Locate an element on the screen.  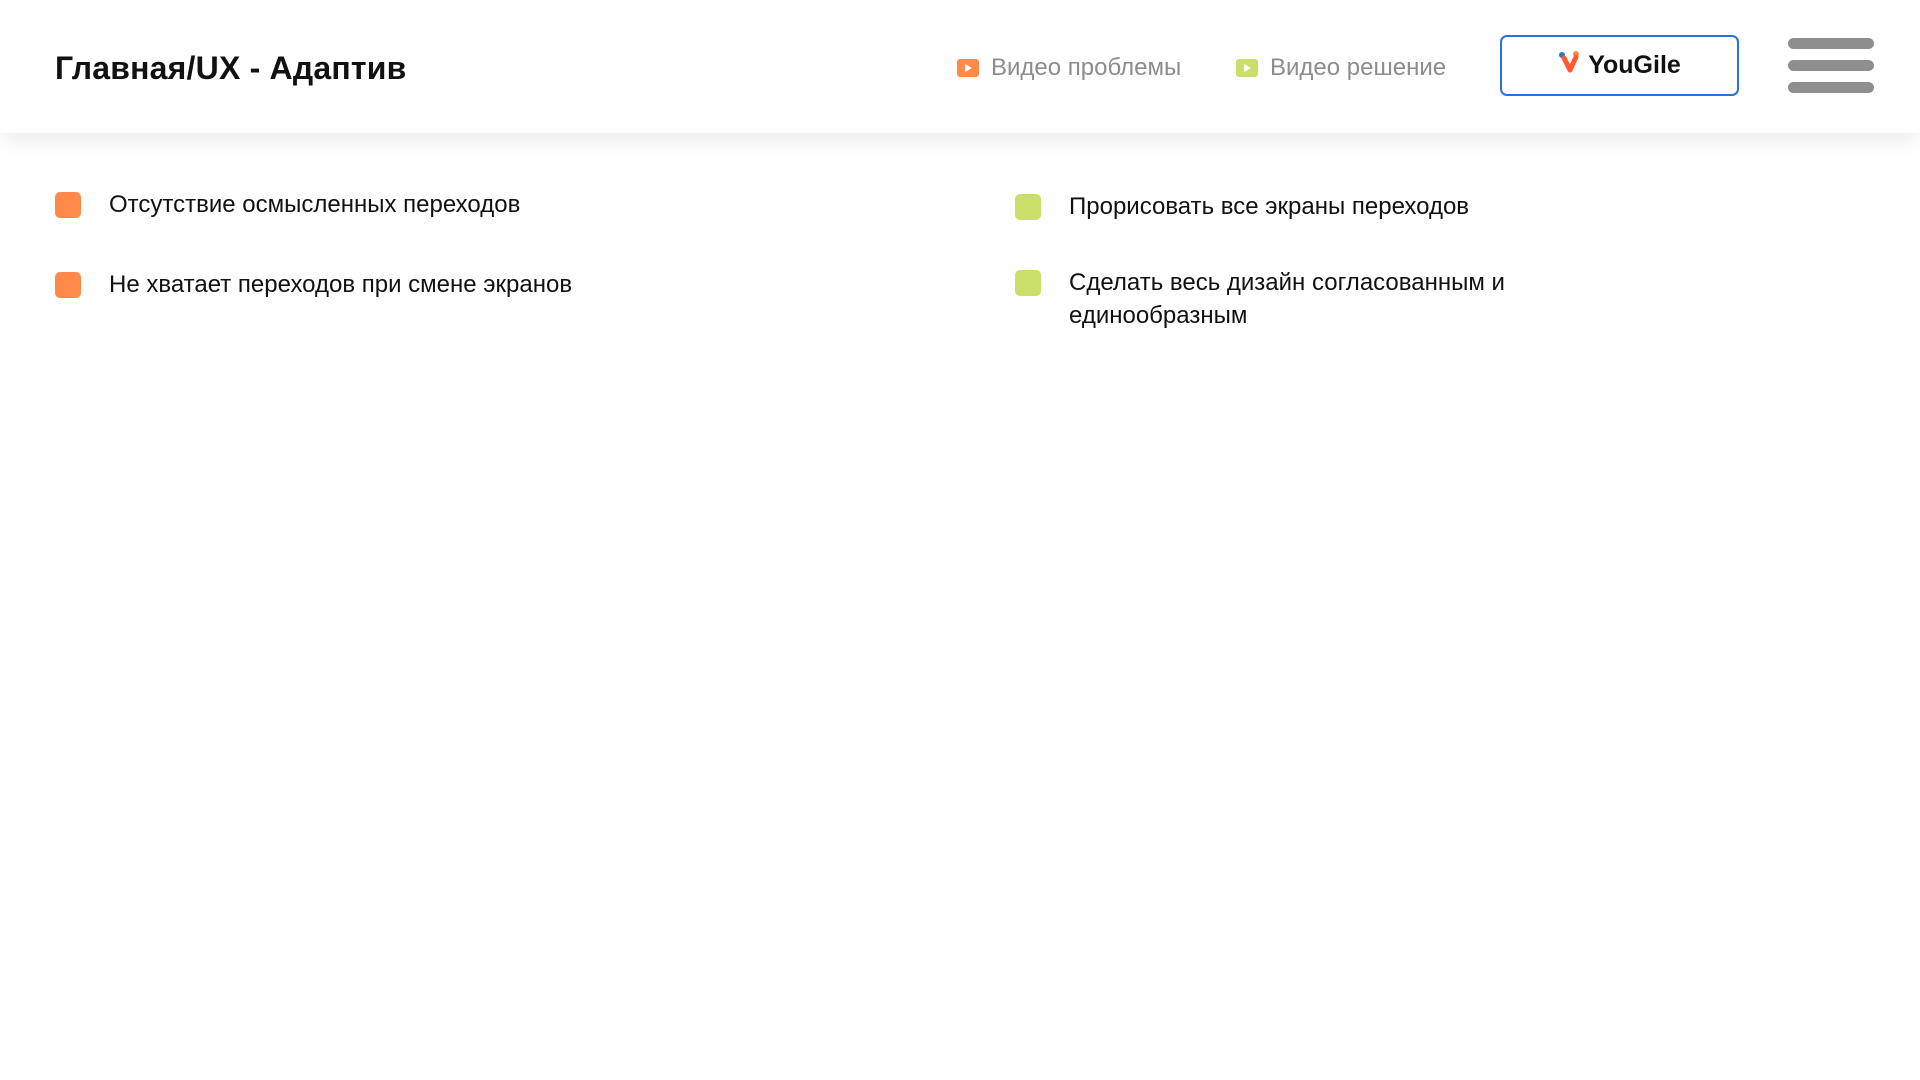
video-solution-label: Видео решение is located at coordinates (1358, 67).